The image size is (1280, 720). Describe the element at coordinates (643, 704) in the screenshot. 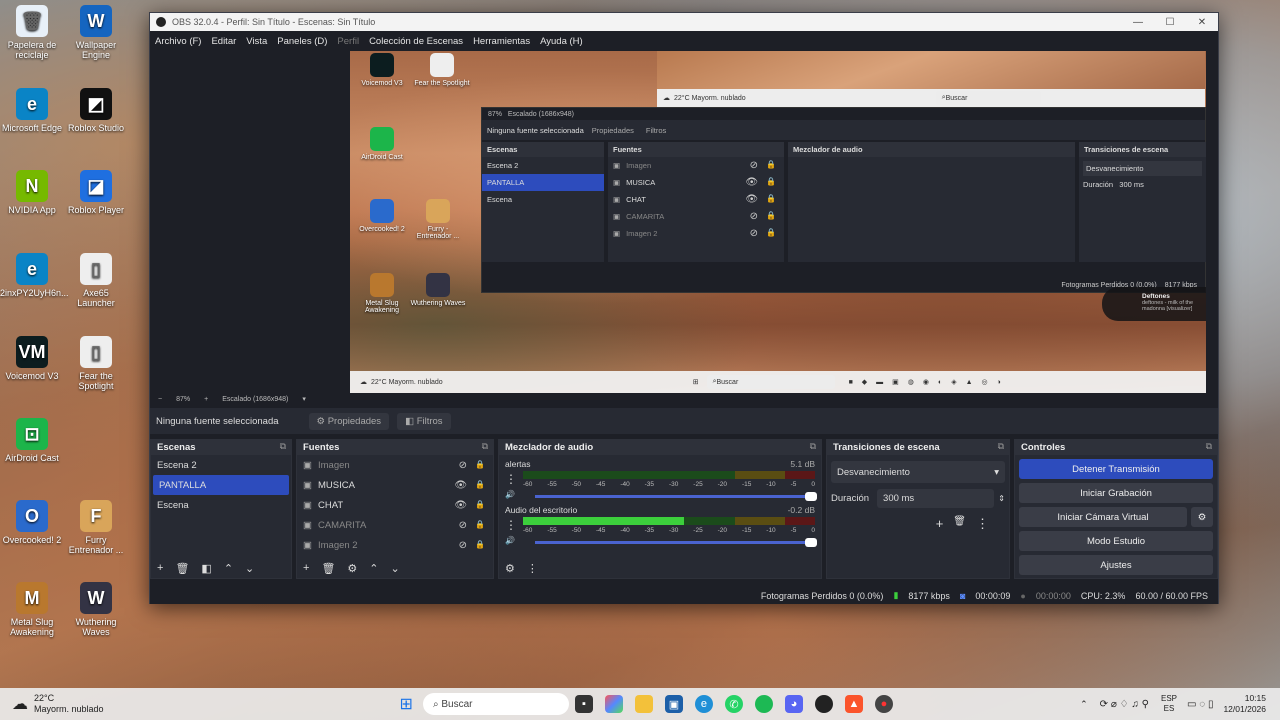

I see `file-explorer-icon` at that location.